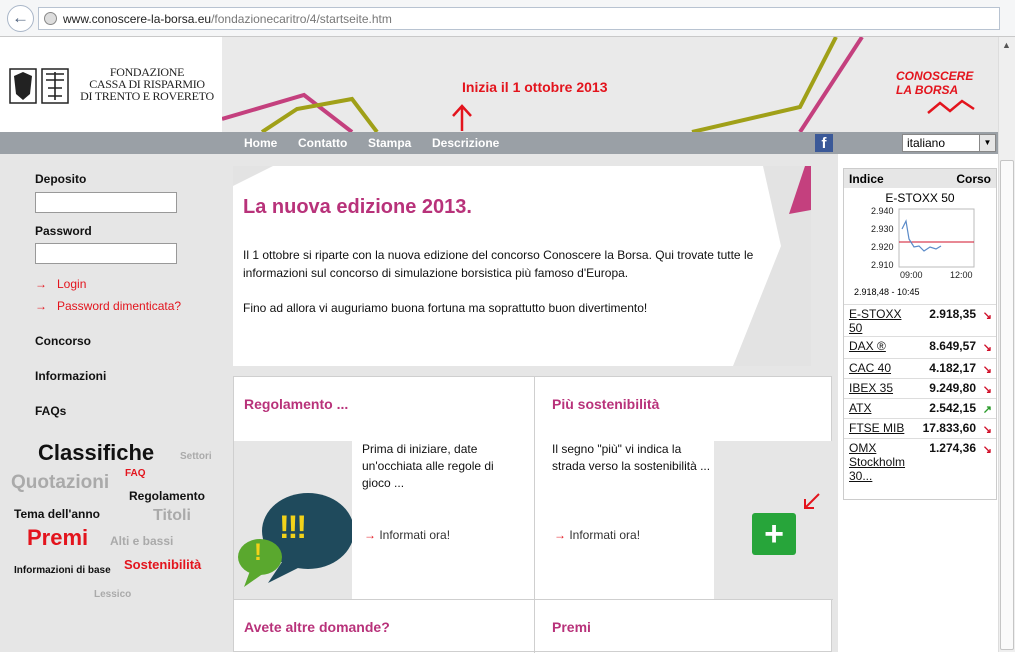 The image size is (1015, 653). Describe the element at coordinates (141, 541) in the screenshot. I see `tag-highs-lows: Alti e bassi` at that location.